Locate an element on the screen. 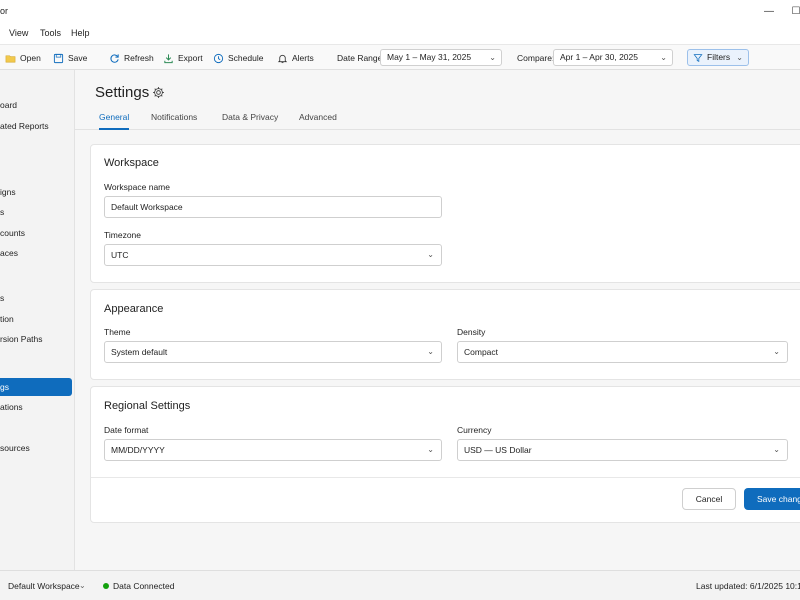 This screenshot has height=600, width=800. tab-data-privacy: Data & Privacy is located at coordinates (250, 121).